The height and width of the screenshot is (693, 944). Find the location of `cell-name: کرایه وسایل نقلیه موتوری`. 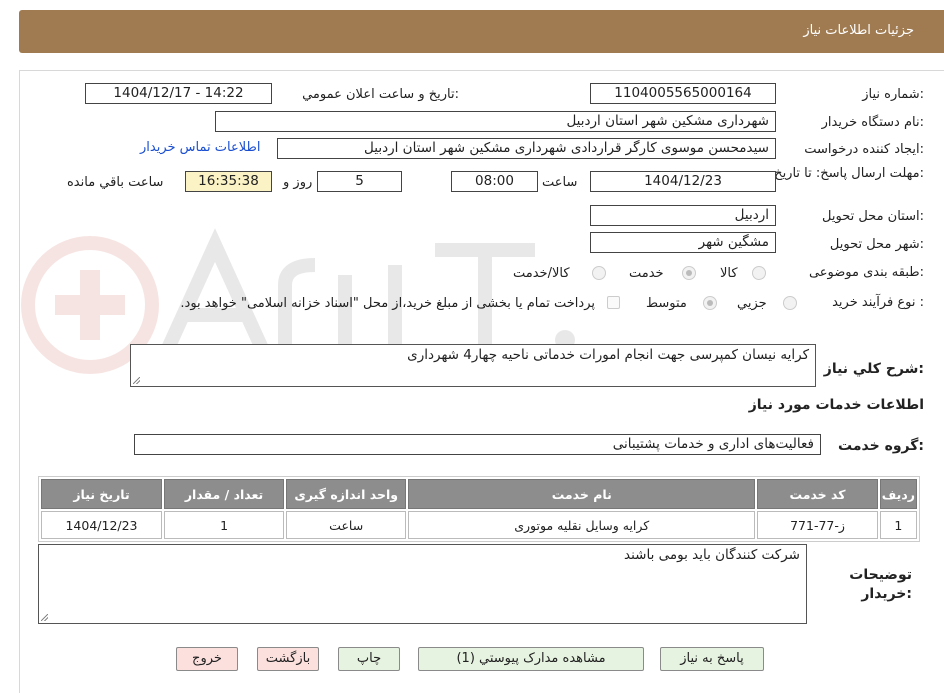

cell-name: کرایه وسایل نقلیه موتوری is located at coordinates (582, 525).